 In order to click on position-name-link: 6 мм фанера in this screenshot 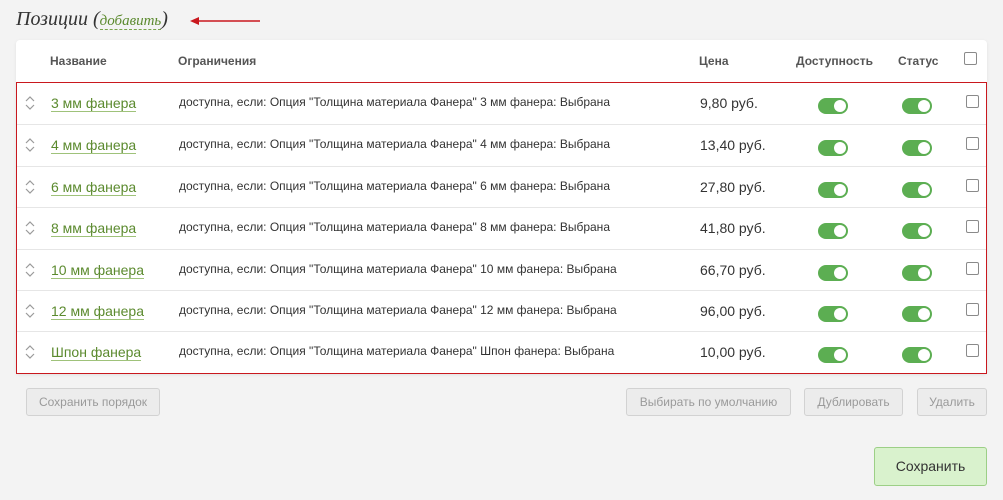, I will do `click(94, 187)`.